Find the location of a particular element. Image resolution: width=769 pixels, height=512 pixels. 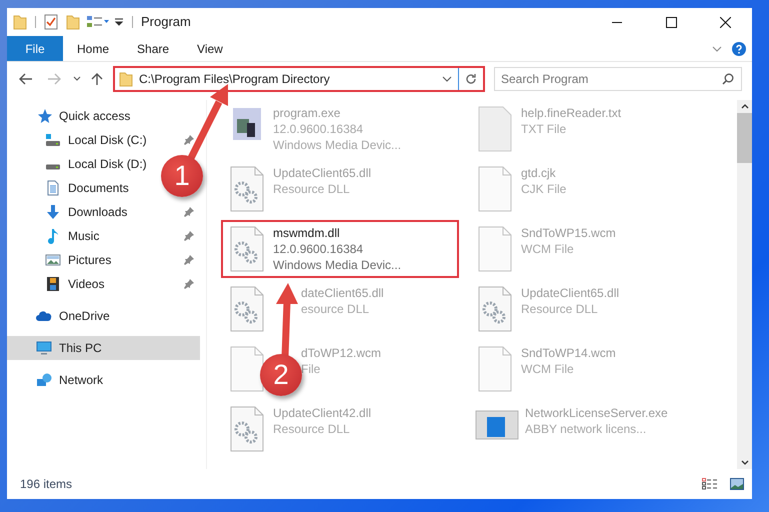

details-view-icon is located at coordinates (710, 484).